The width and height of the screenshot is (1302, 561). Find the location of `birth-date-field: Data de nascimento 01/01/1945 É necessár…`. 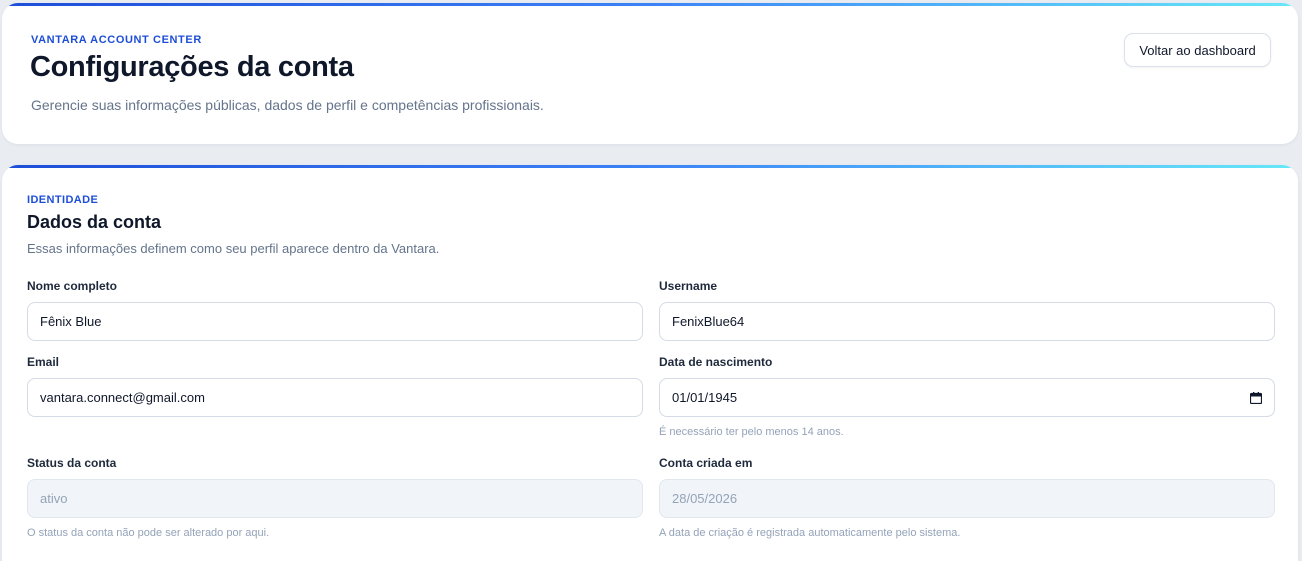

birth-date-field: Data de nascimento 01/01/1945 É necessár… is located at coordinates (967, 396).